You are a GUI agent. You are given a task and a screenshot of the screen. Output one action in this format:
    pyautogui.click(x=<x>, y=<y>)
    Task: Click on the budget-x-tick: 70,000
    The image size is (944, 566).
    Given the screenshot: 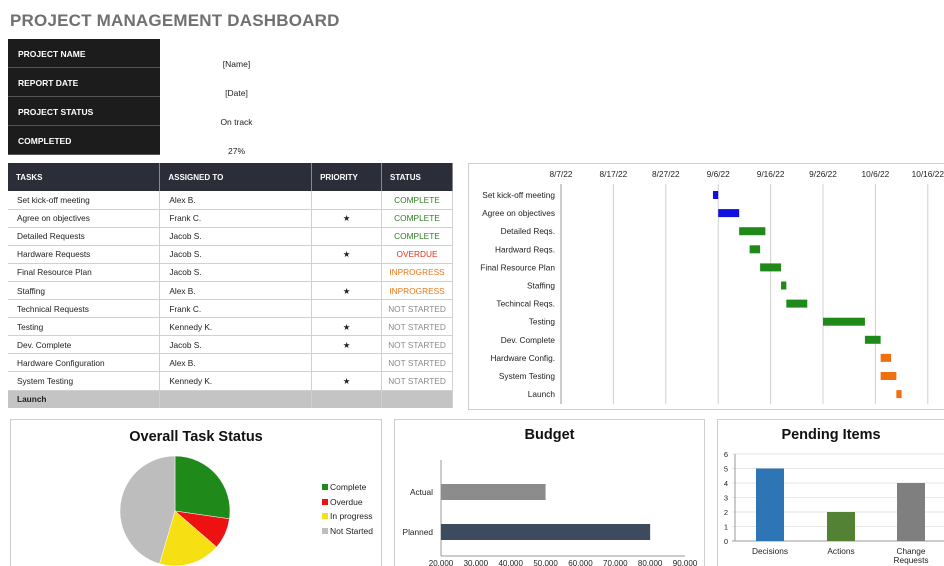 What is the action you would take?
    pyautogui.click(x=615, y=562)
    